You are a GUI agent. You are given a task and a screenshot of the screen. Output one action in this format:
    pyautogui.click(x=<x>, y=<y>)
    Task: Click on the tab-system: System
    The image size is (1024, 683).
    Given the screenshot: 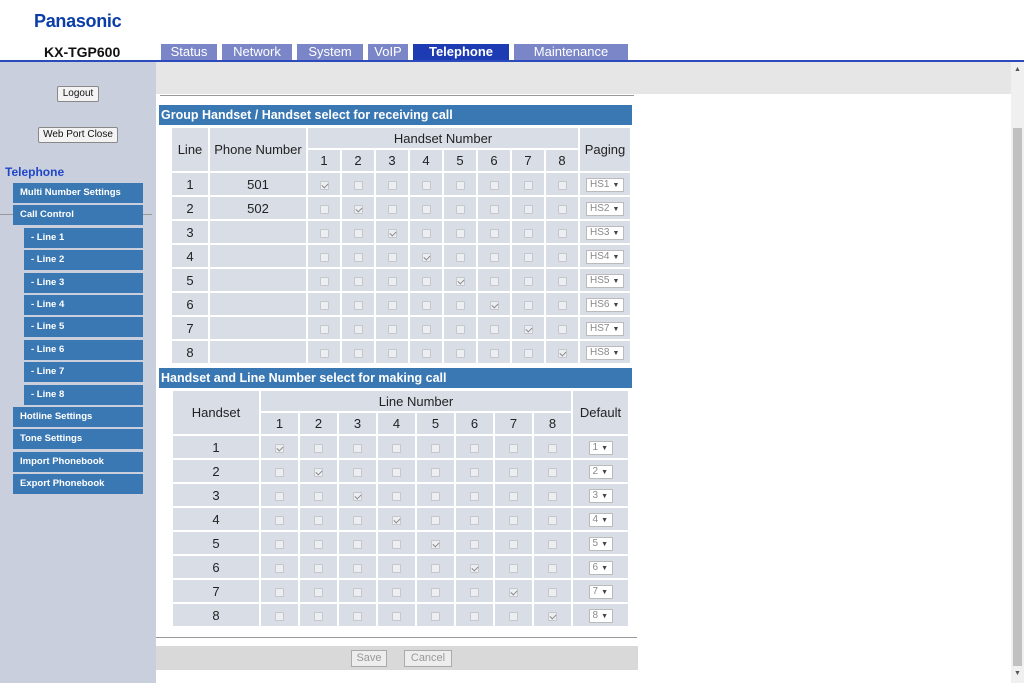 What is the action you would take?
    pyautogui.click(x=330, y=52)
    